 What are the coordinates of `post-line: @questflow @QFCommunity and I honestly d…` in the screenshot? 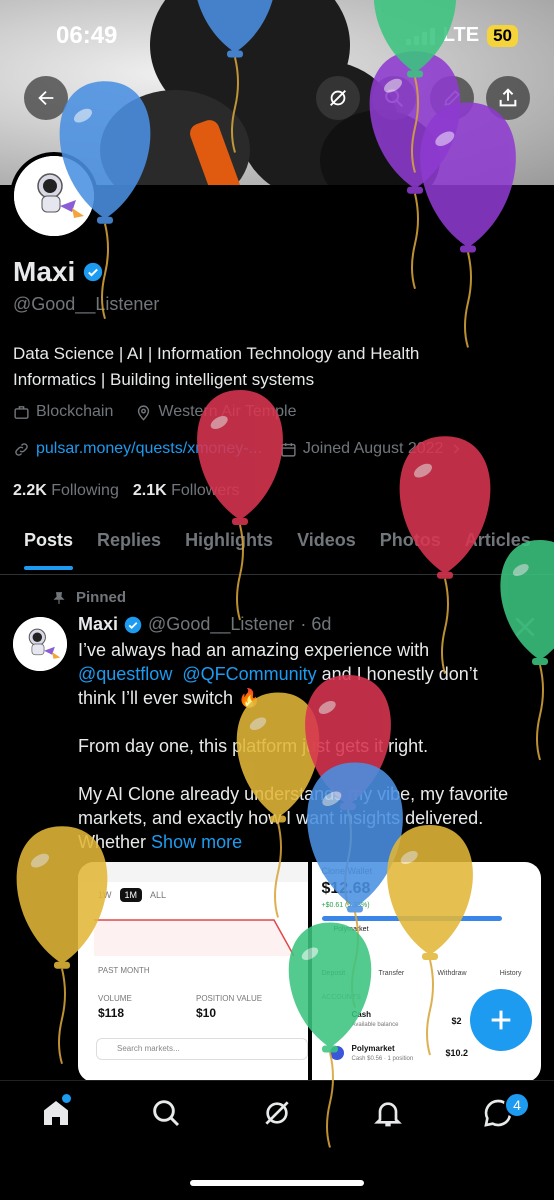 It's located at (308, 674).